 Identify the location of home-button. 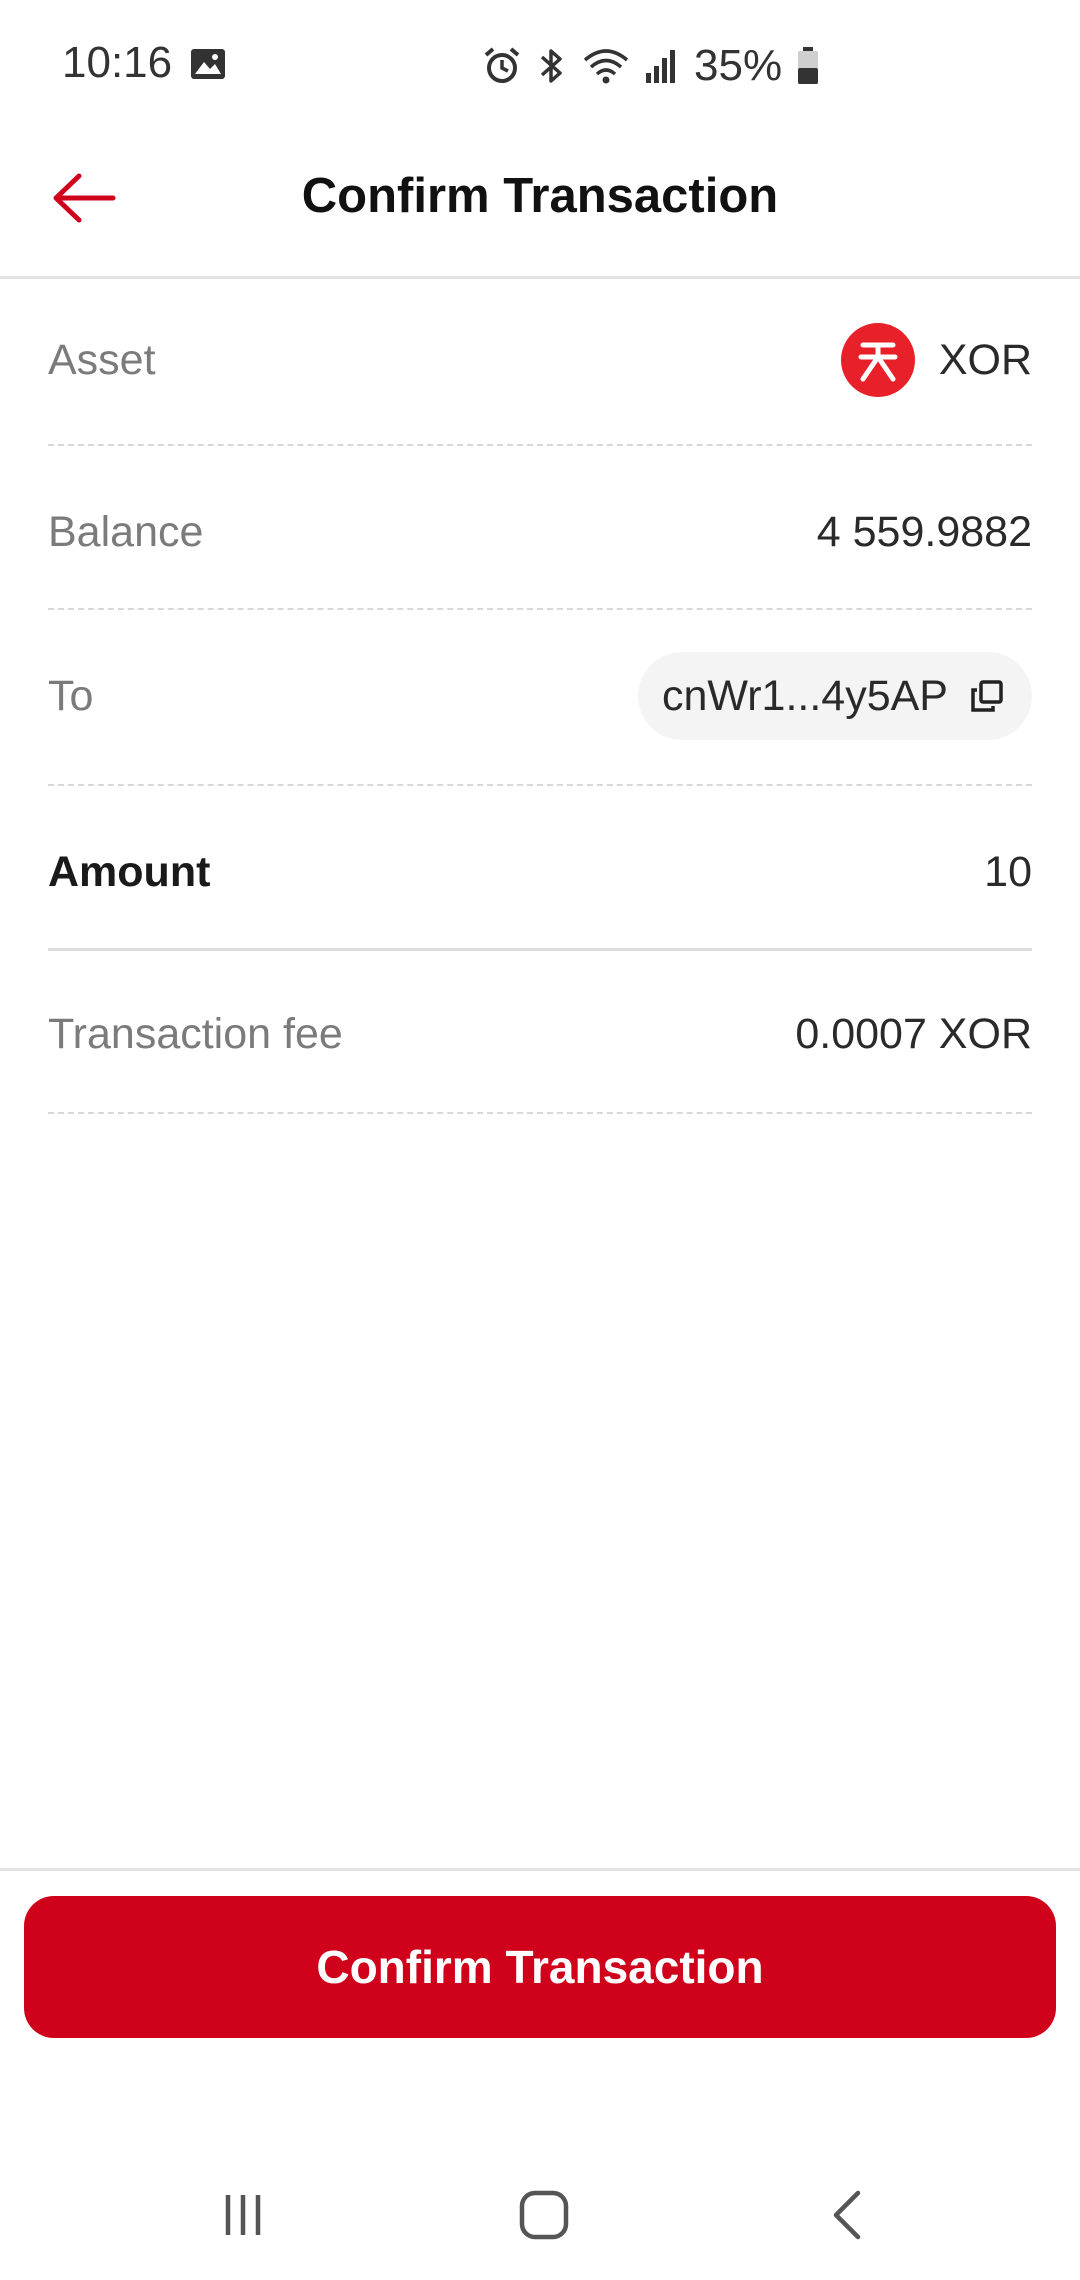
(544, 2215).